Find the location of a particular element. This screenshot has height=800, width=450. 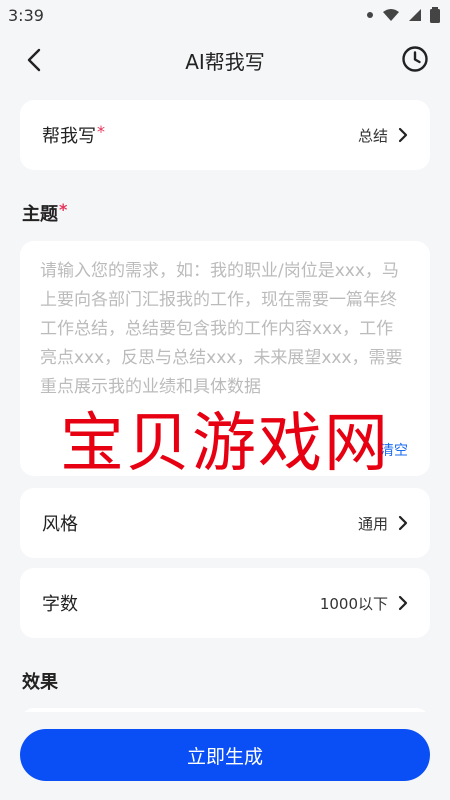

nav-bar: AI帮我写 is located at coordinates (225, 60).